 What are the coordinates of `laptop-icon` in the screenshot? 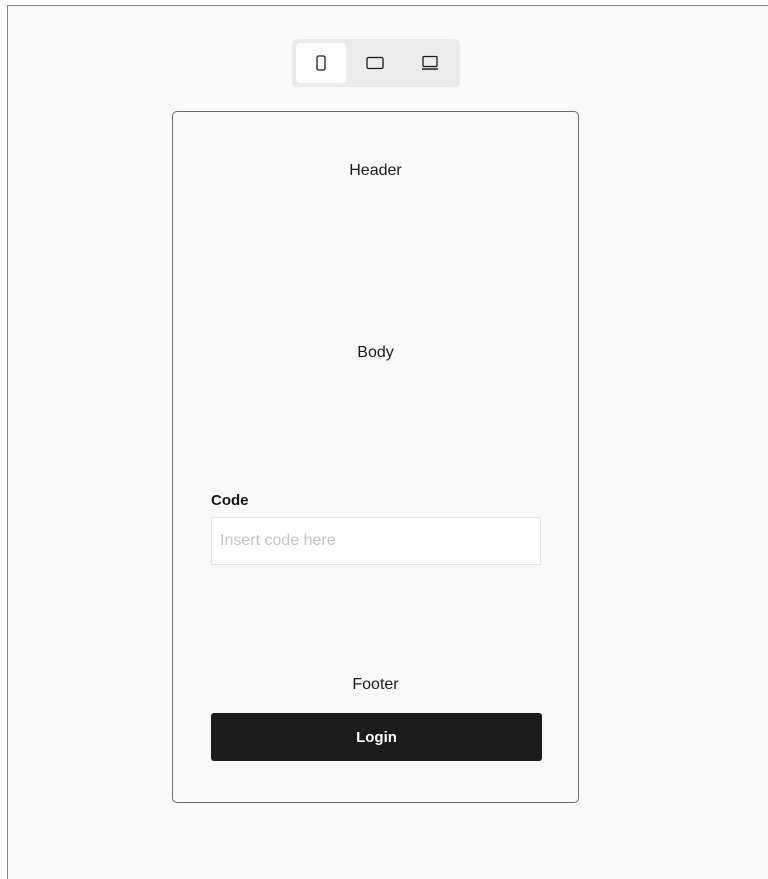 It's located at (430, 63).